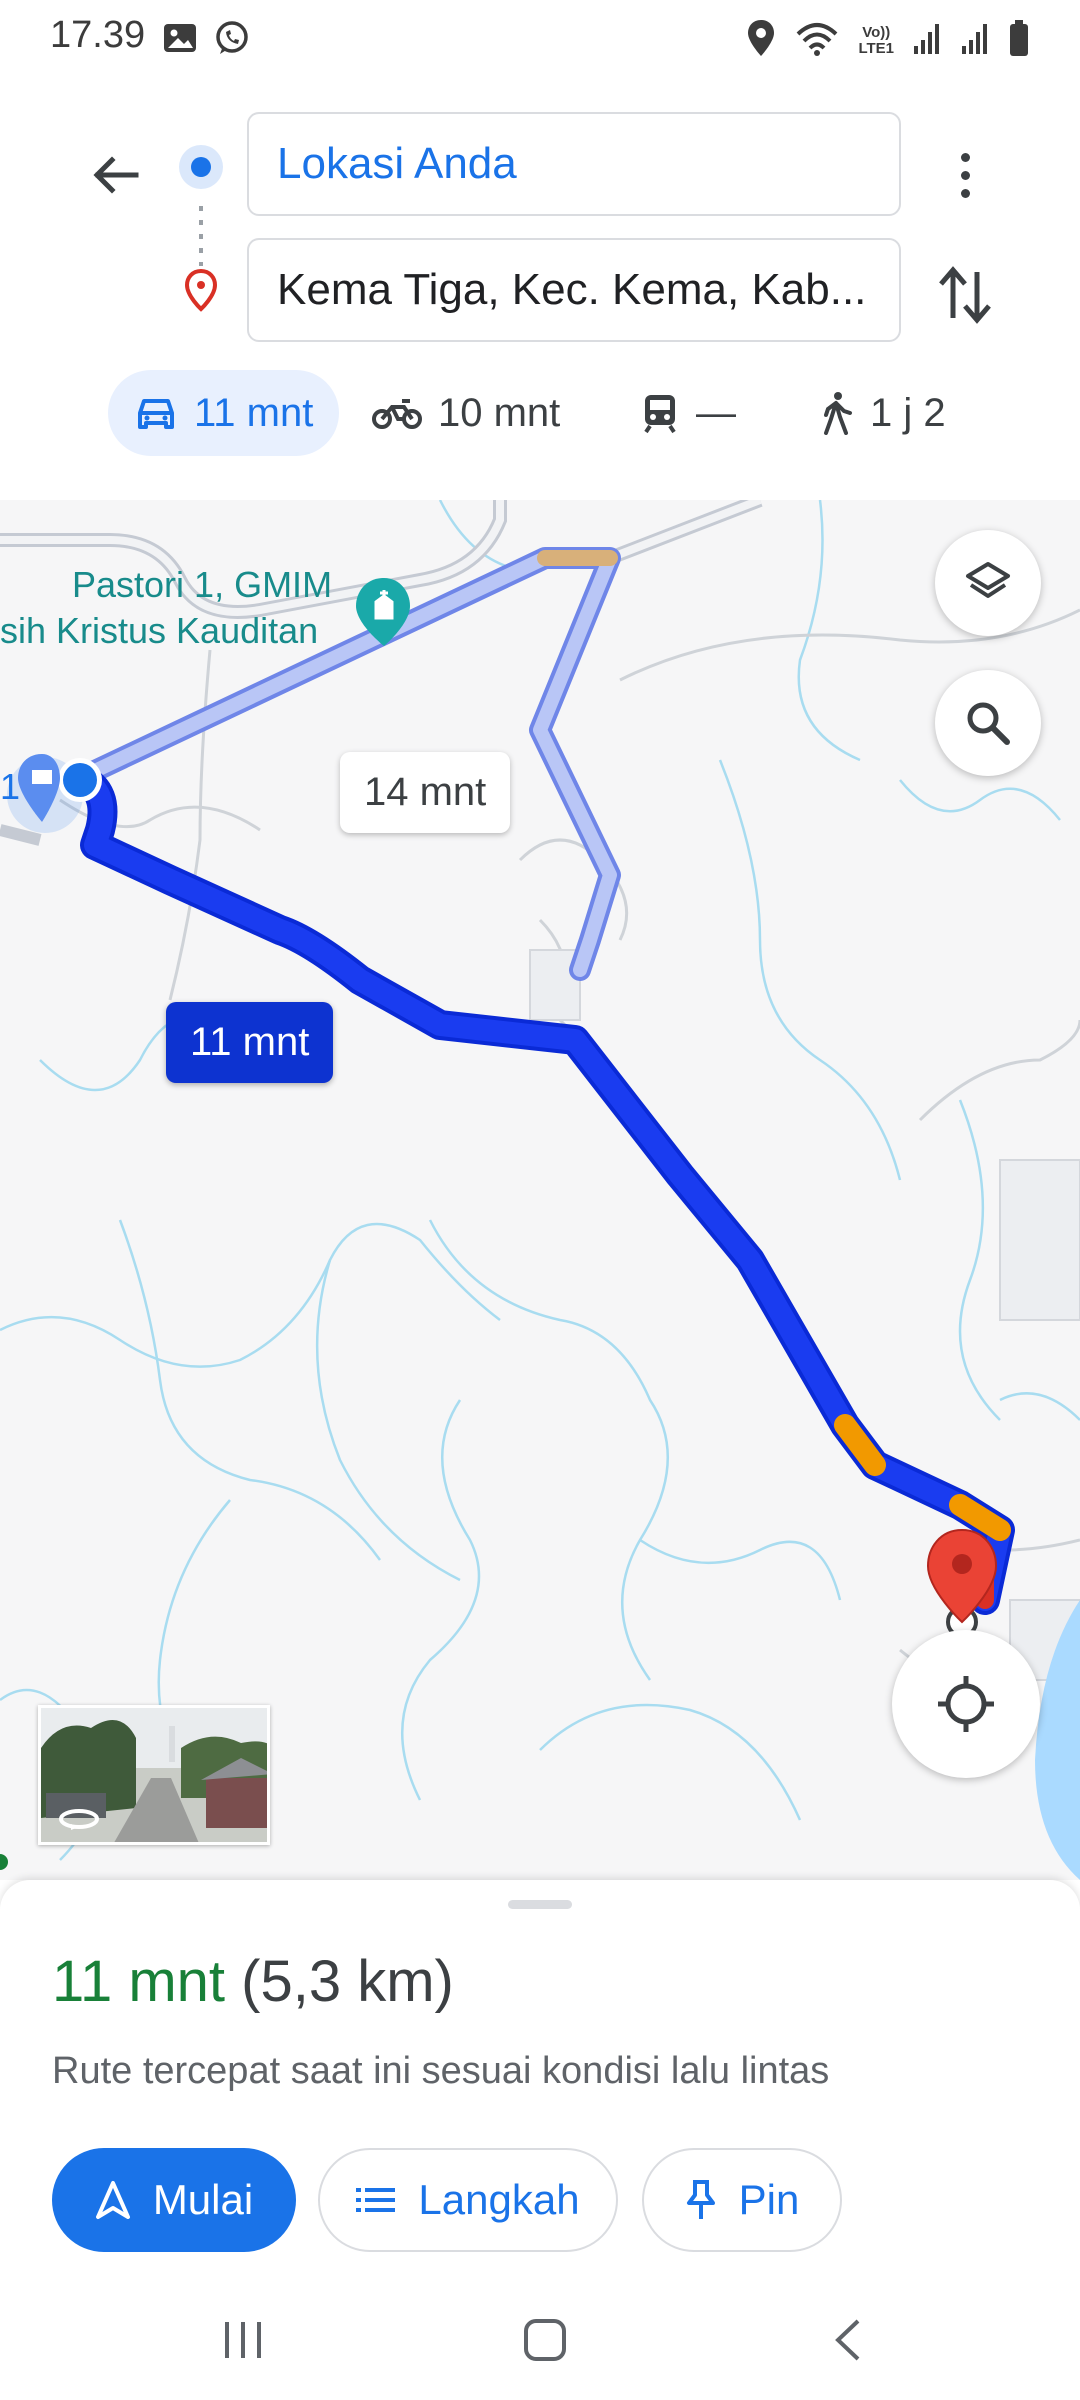  I want to click on more-options-button, so click(965, 175).